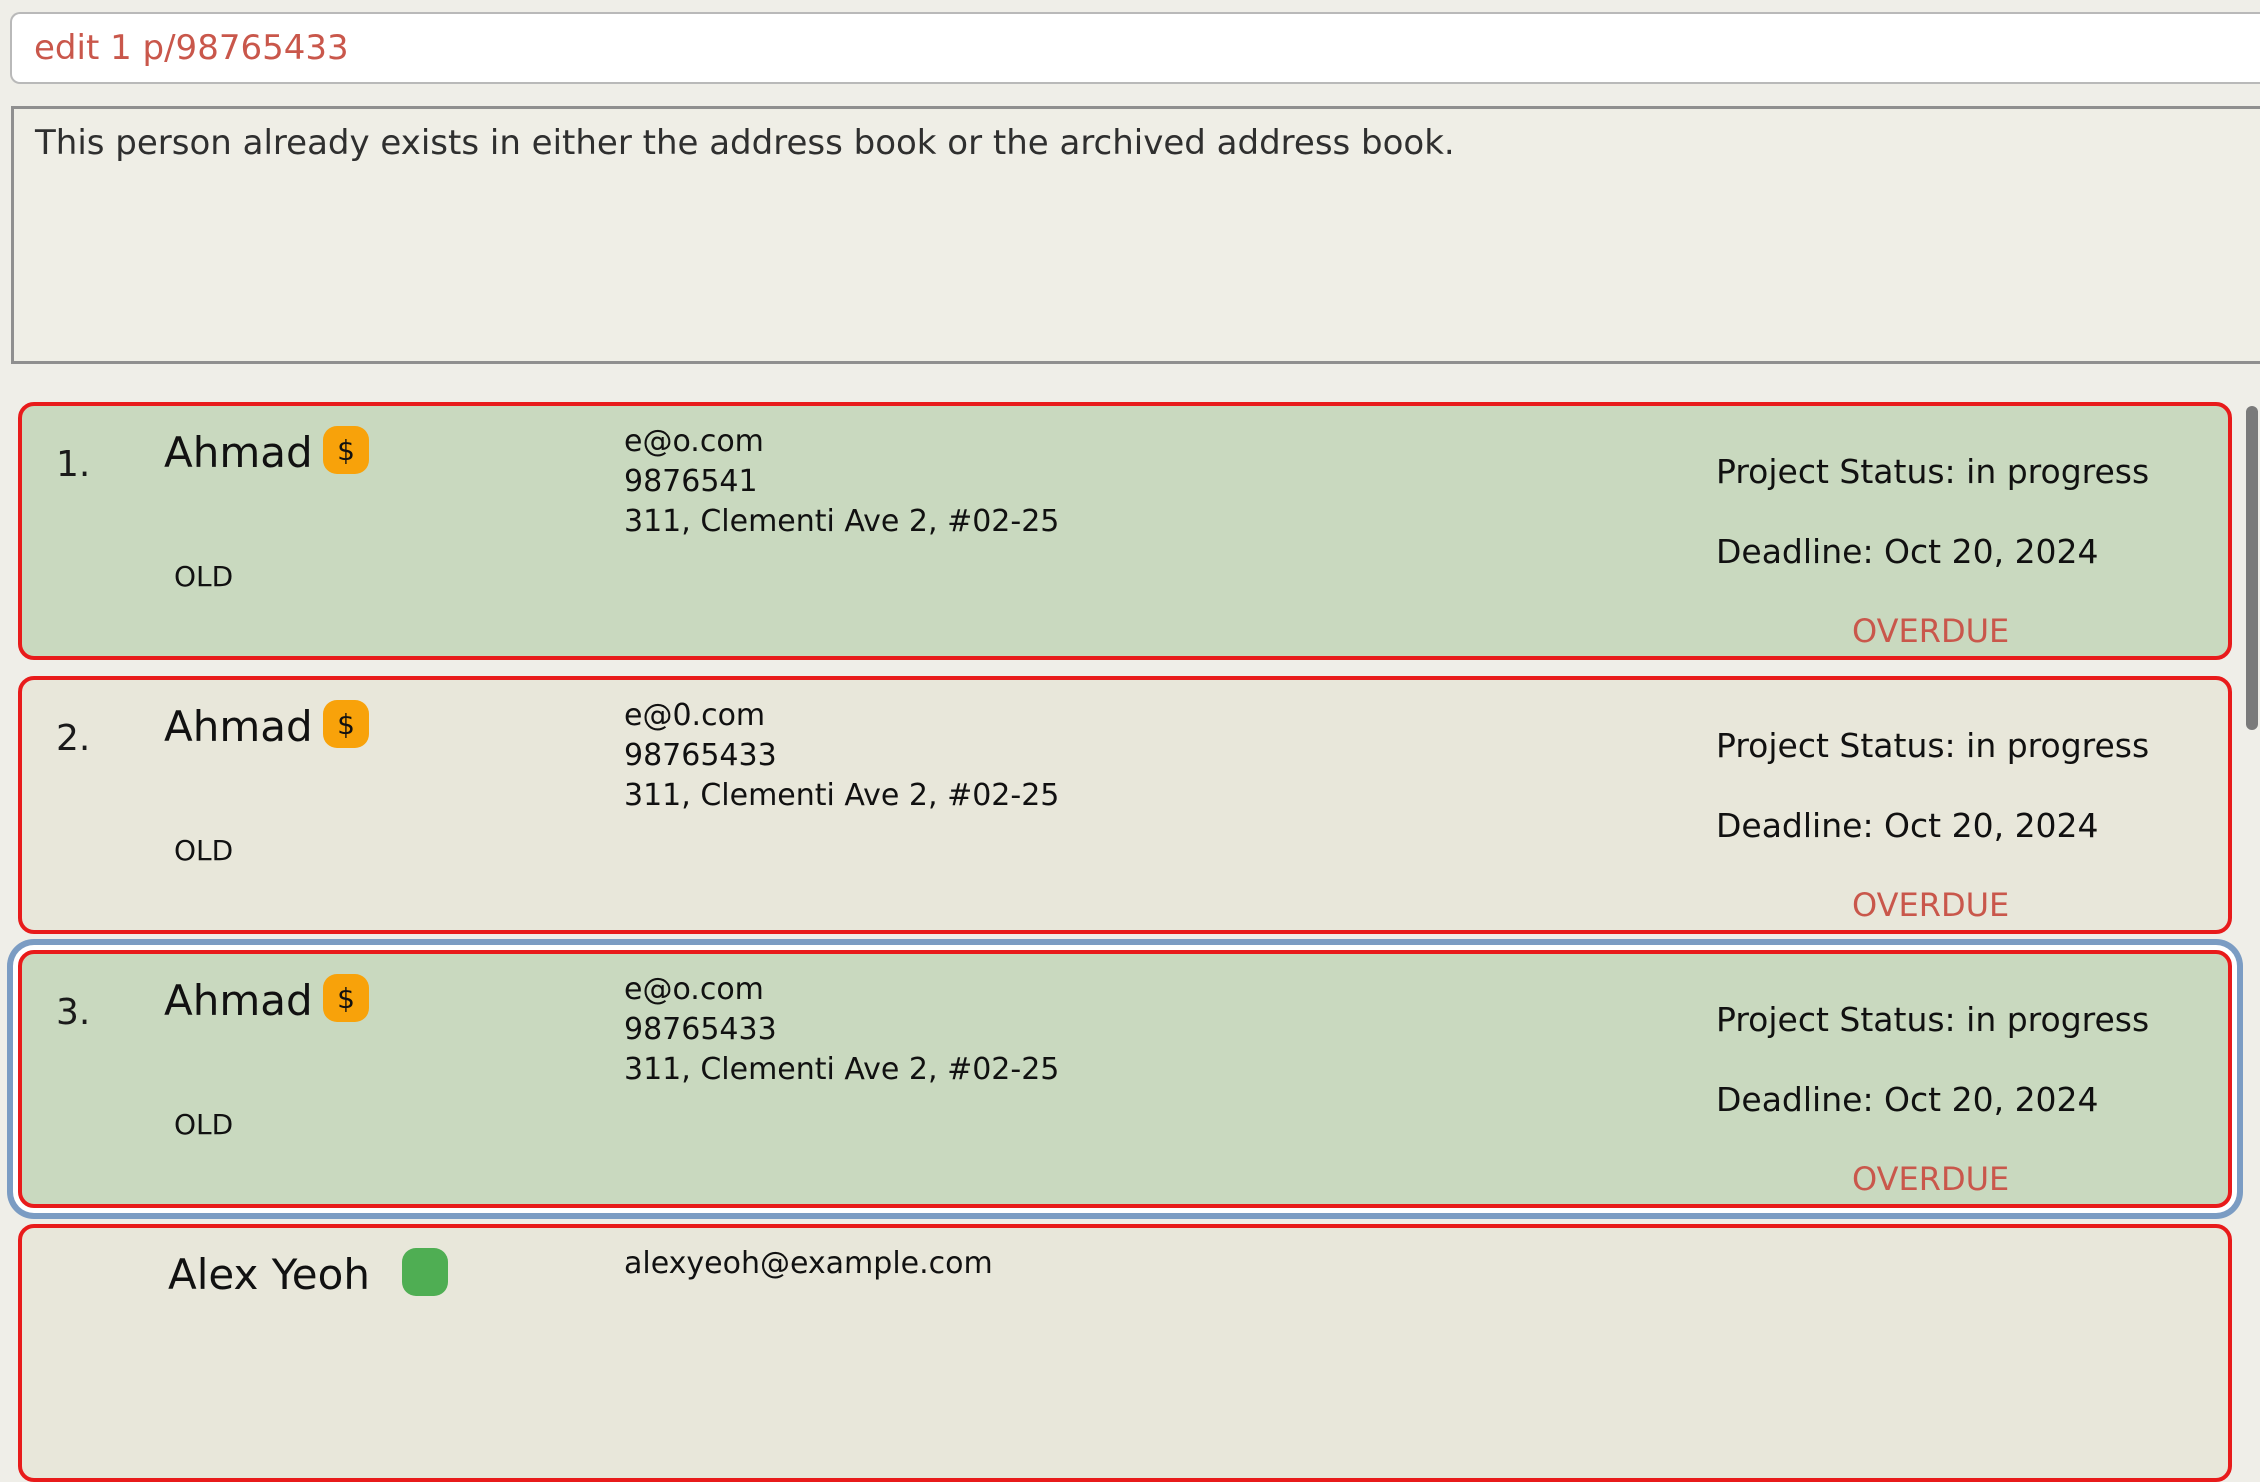 This screenshot has height=1482, width=2260. What do you see at coordinates (691, 481) in the screenshot?
I see `person-phone: 9876541` at bounding box center [691, 481].